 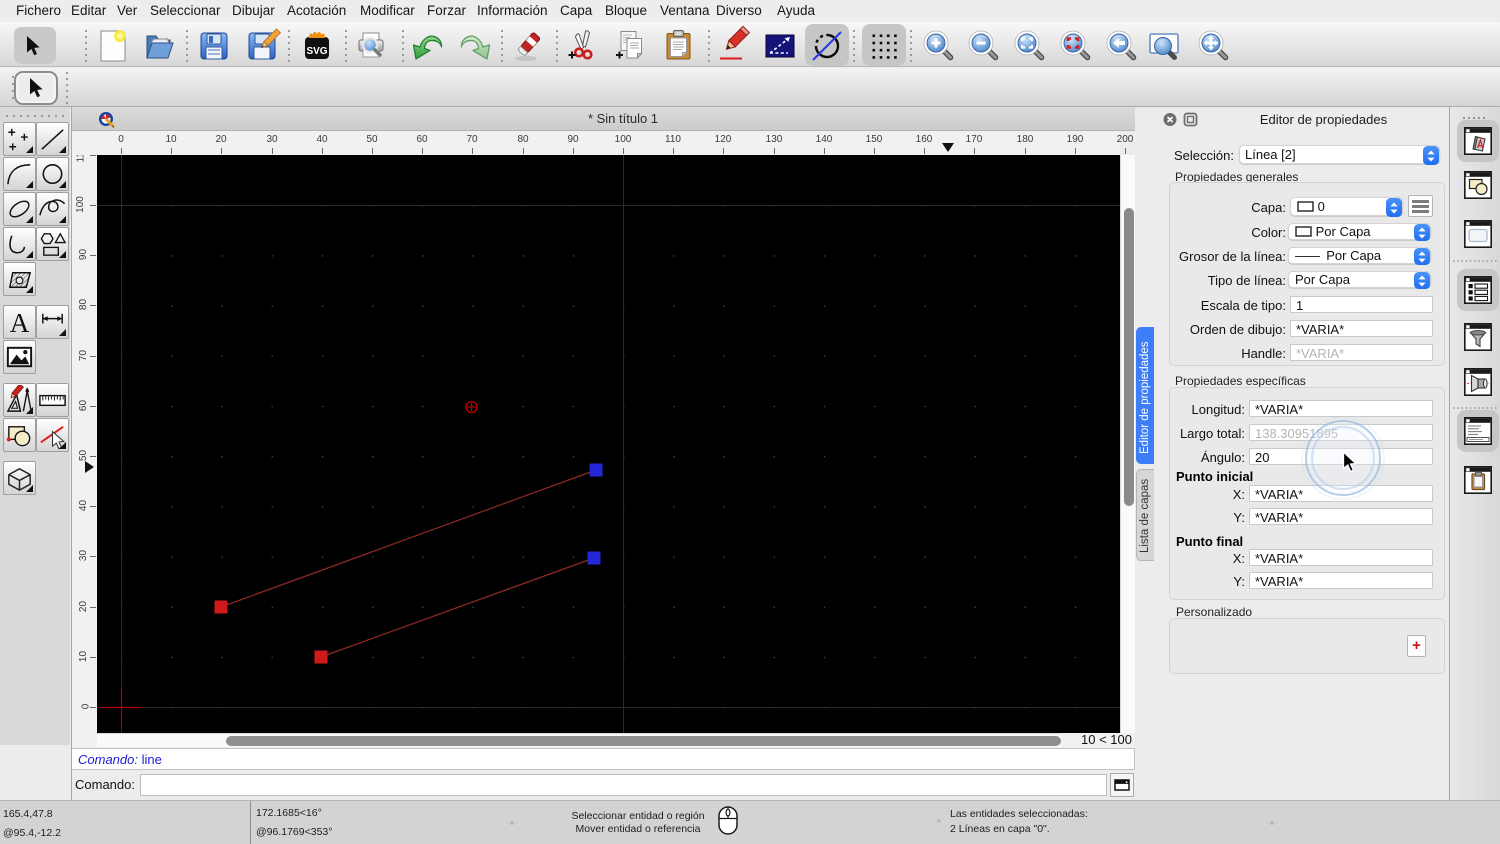 What do you see at coordinates (316, 51) in the screenshot?
I see `svg-text: SVG` at bounding box center [316, 51].